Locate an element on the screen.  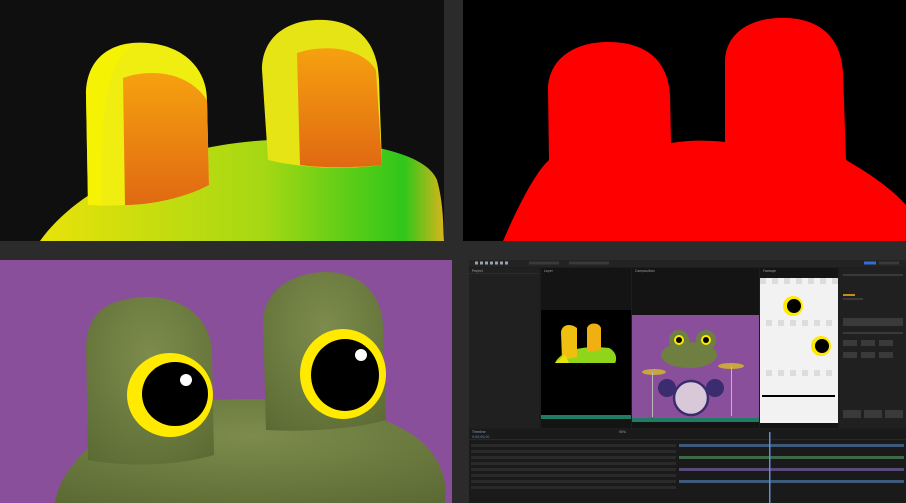
zoom-tool-icon is located at coordinates (486, 263).